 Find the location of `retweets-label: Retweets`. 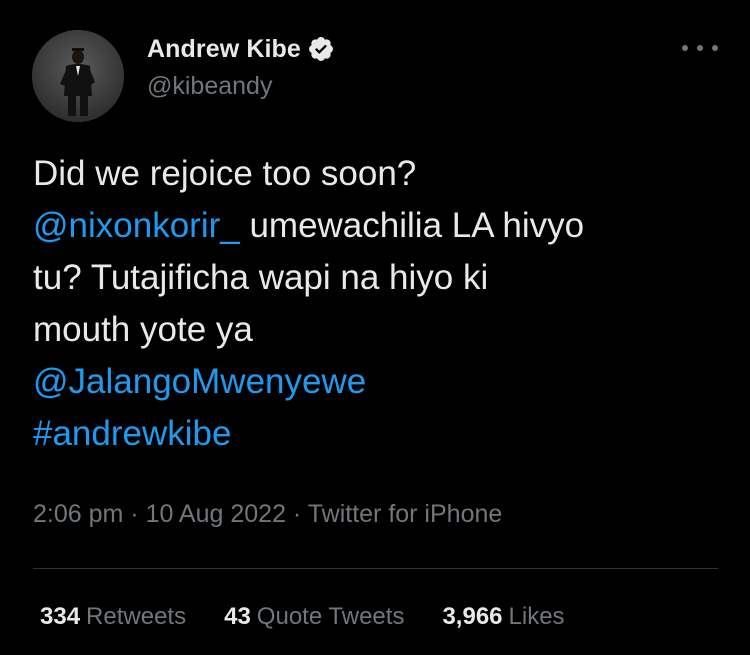

retweets-label: Retweets is located at coordinates (136, 616).